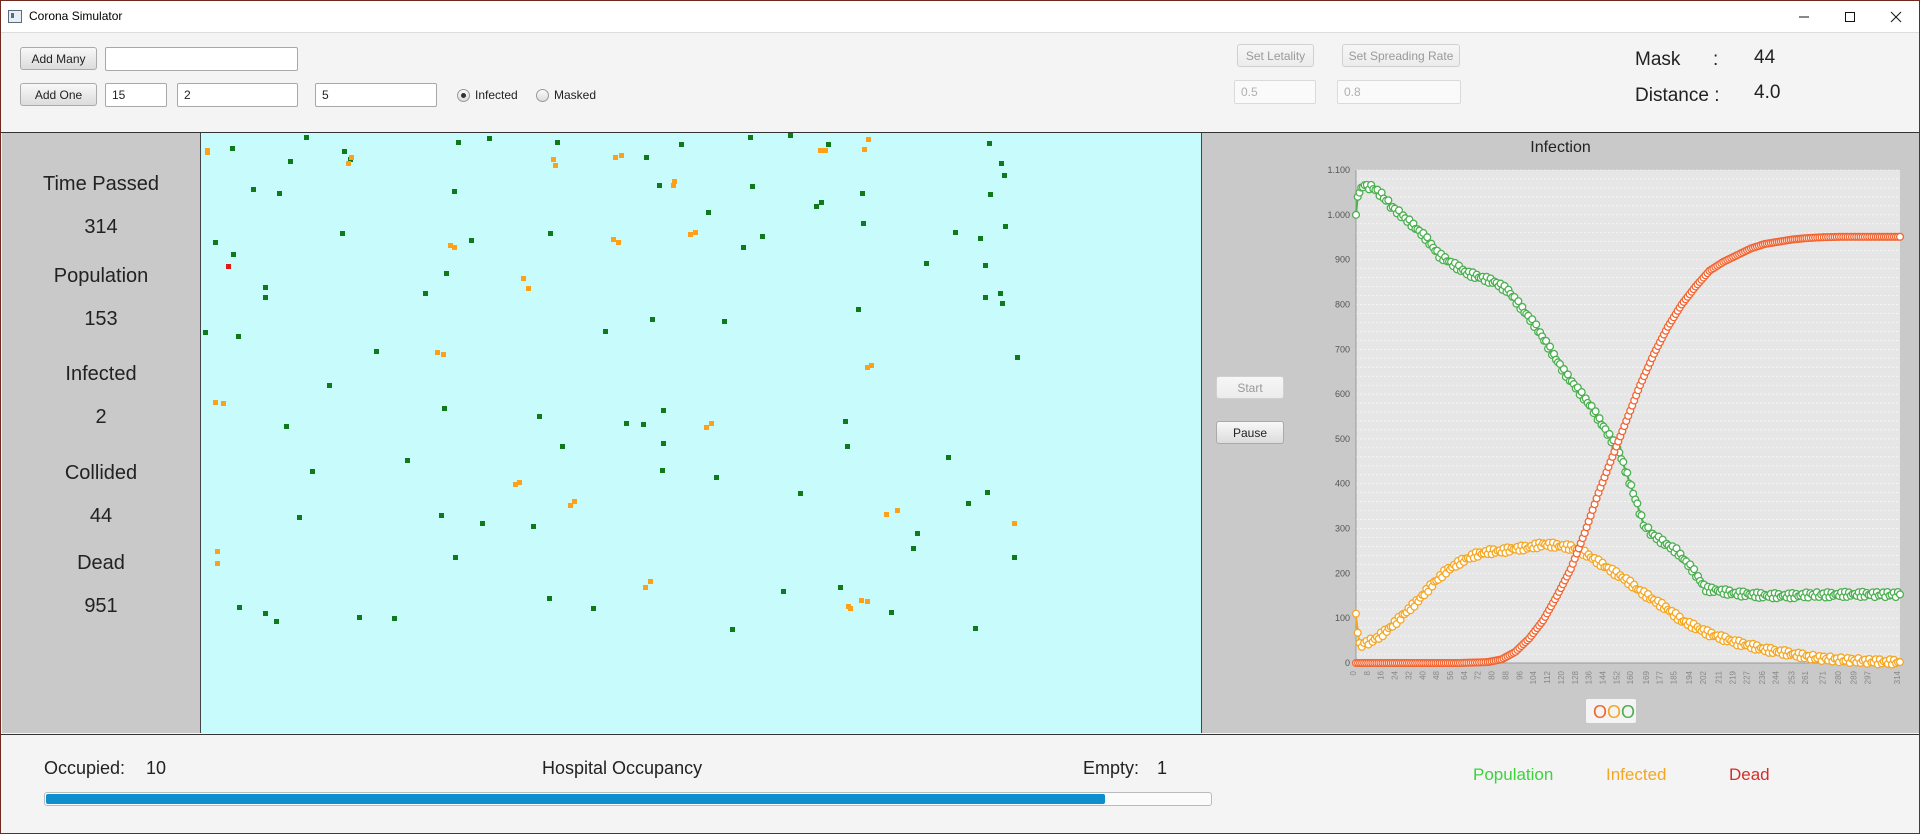 The width and height of the screenshot is (1920, 834). Describe the element at coordinates (1399, 92) in the screenshot. I see `spreading-rate-field: 0.8` at that location.